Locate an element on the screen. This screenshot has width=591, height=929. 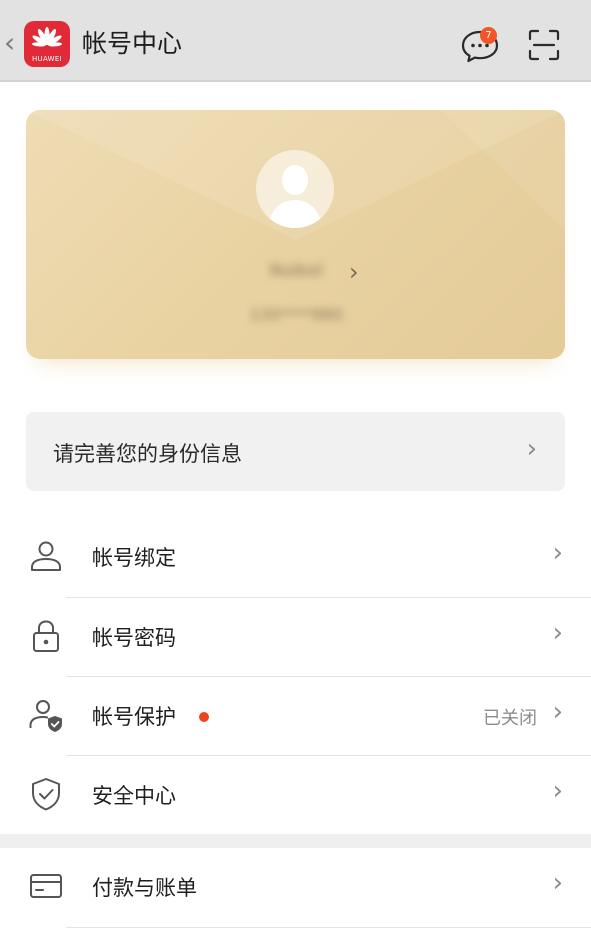
username: Ikobol is located at coordinates (296, 270).